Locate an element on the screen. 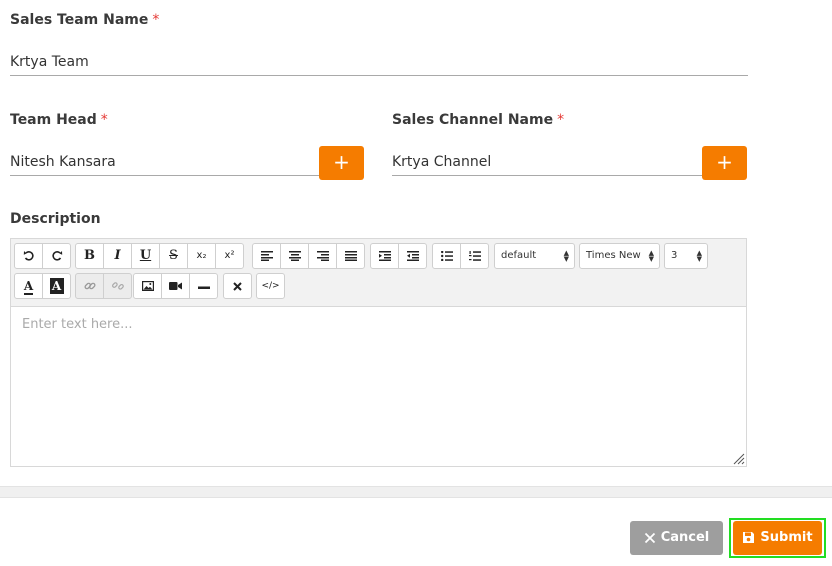  team-head-label: Team Head * is located at coordinates (59, 120).